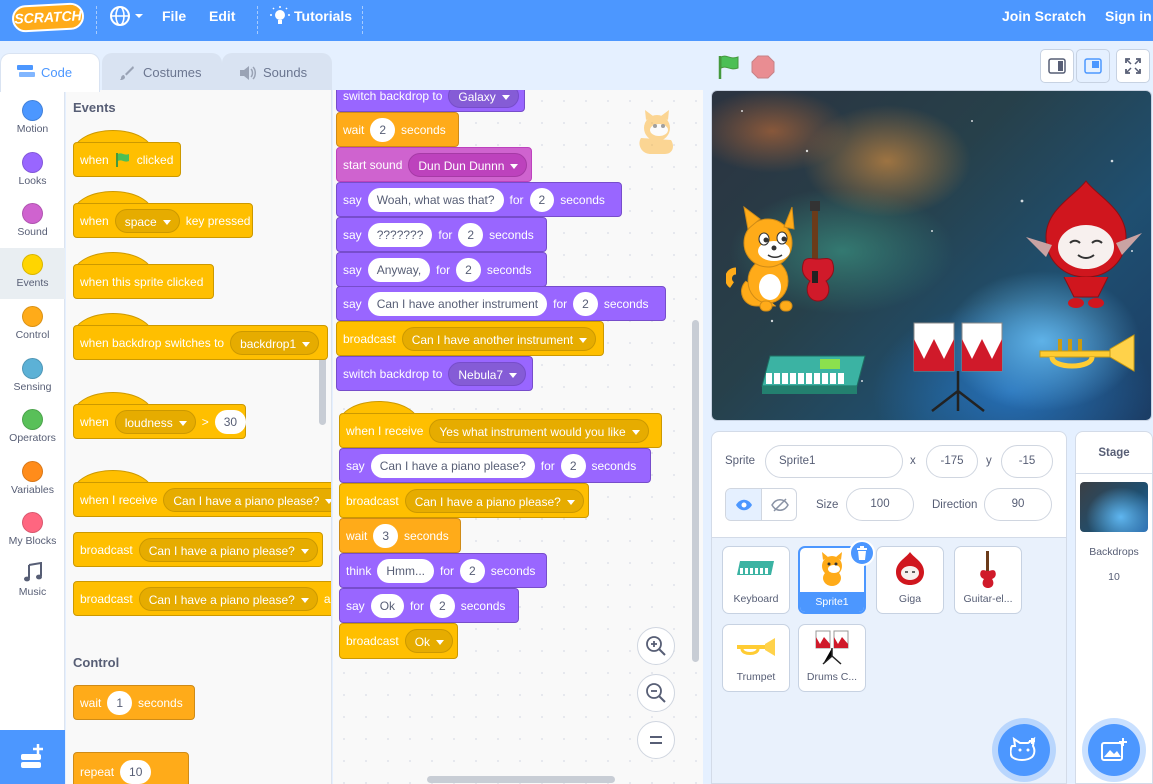 The image size is (1153, 784). Describe the element at coordinates (222, 20) in the screenshot. I see `edit-menu: Edit` at that location.